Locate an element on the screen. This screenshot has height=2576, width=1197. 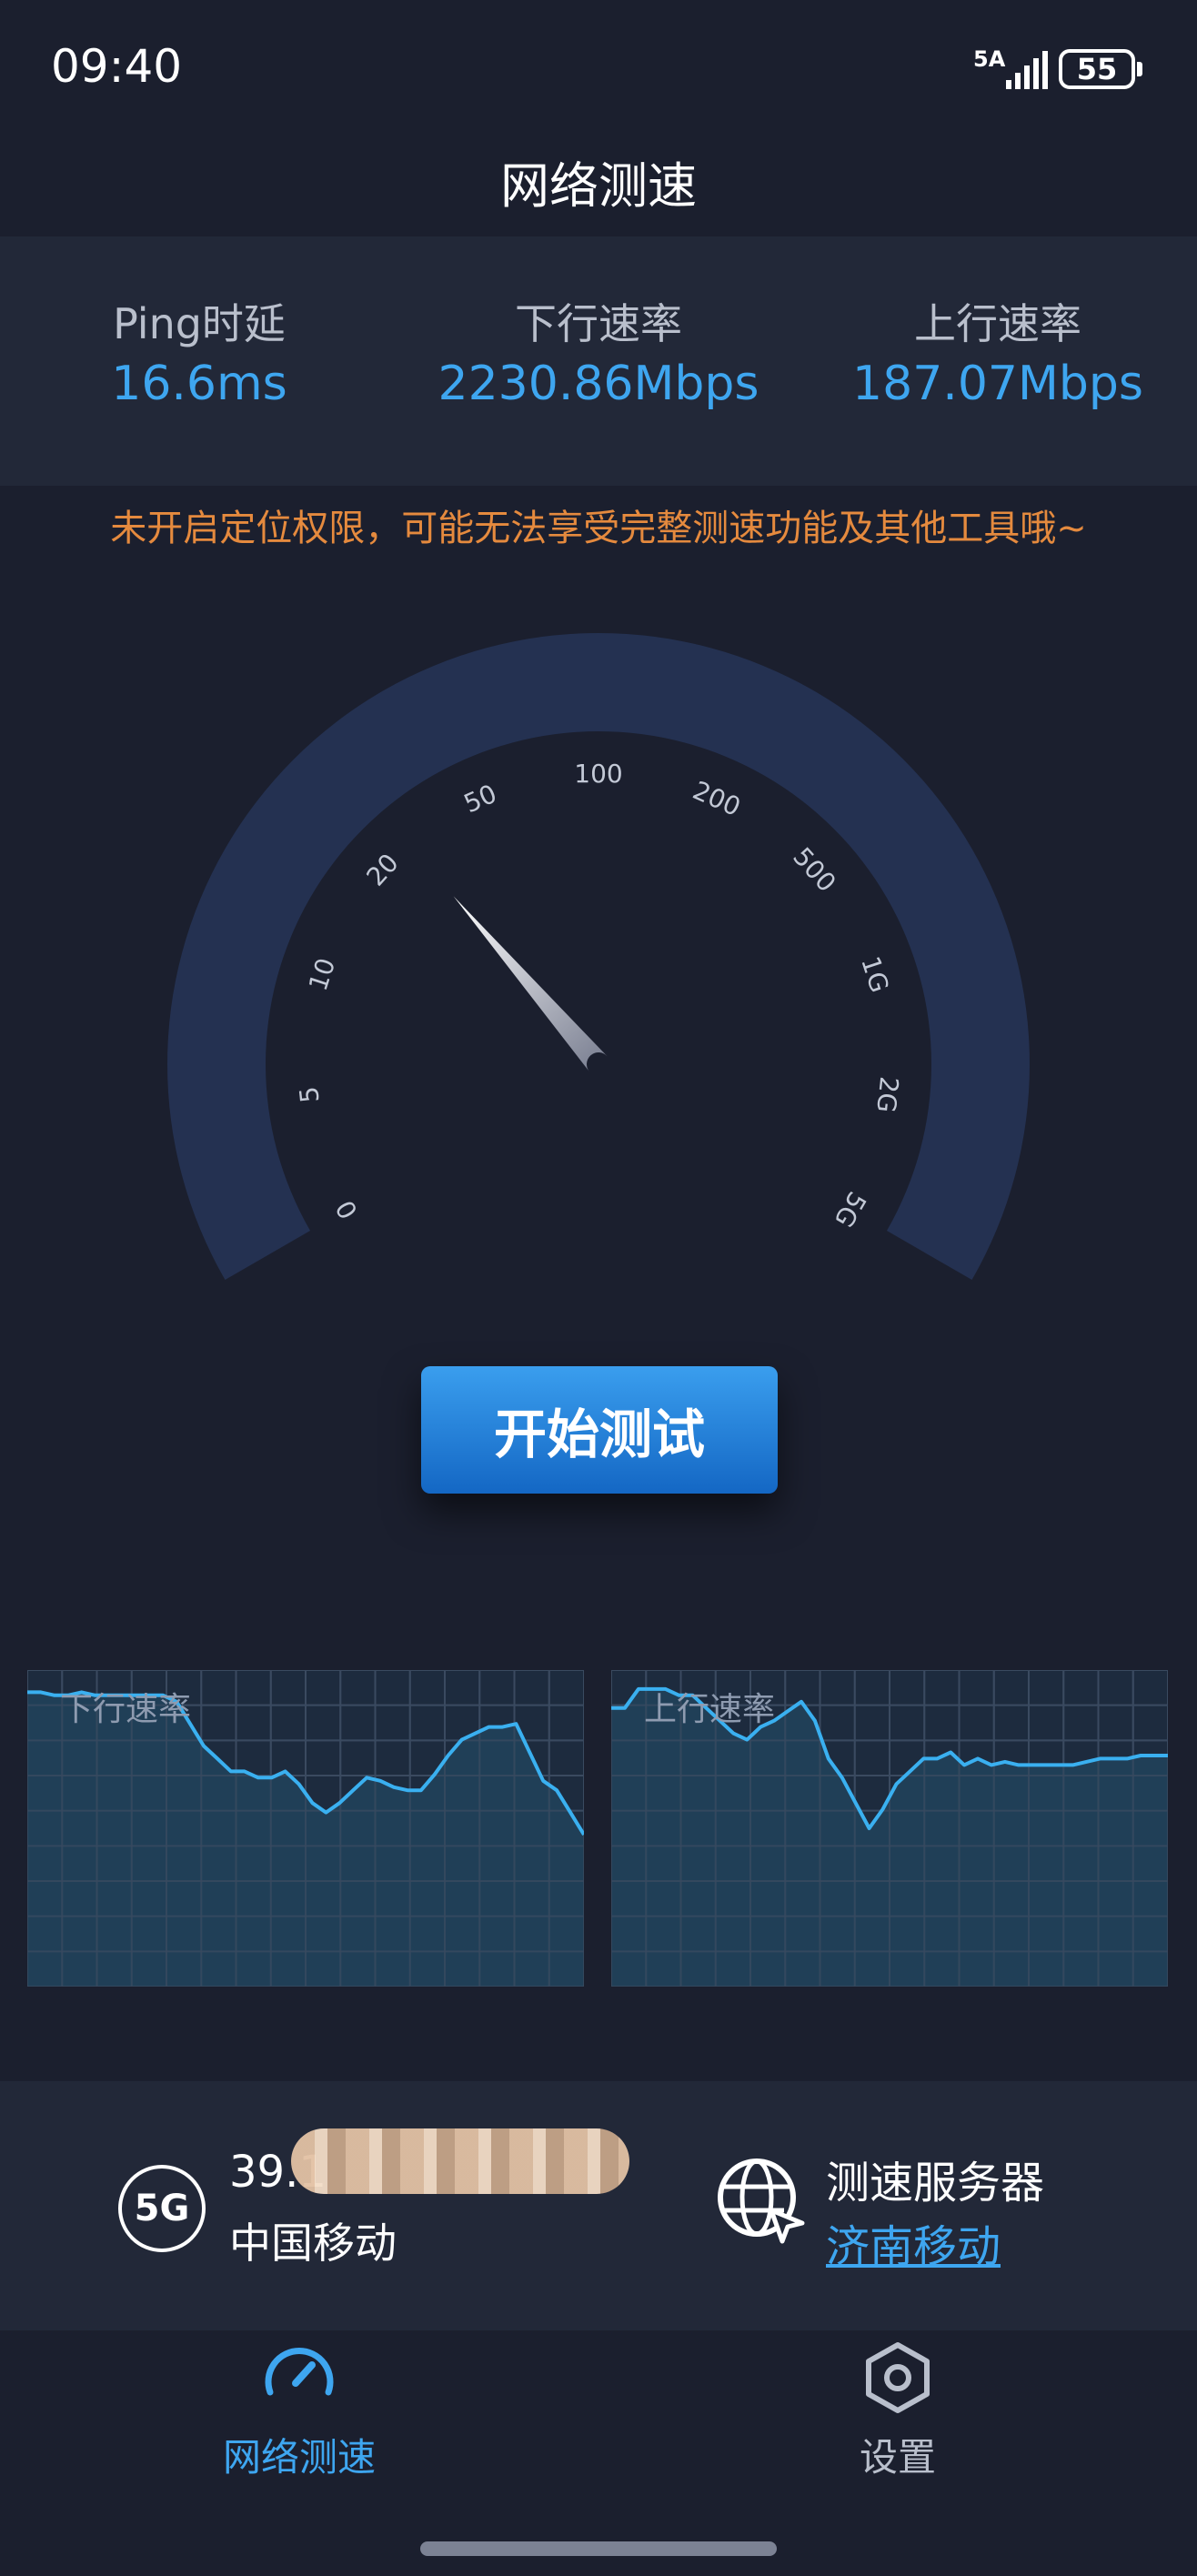
server-label: 测速服务器 is located at coordinates (935, 2183).